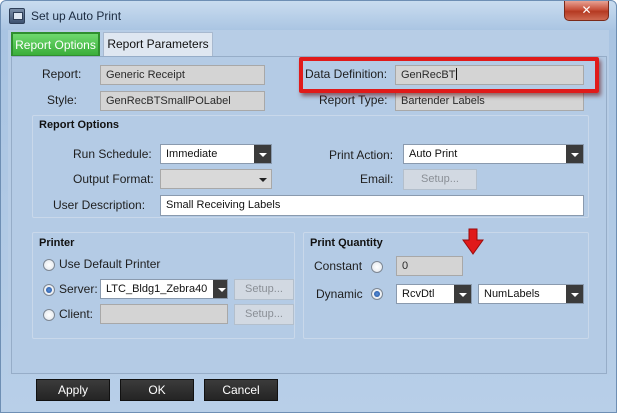 Image resolution: width=617 pixels, height=413 pixels. I want to click on print-action-dropdown: Auto Print, so click(493, 154).